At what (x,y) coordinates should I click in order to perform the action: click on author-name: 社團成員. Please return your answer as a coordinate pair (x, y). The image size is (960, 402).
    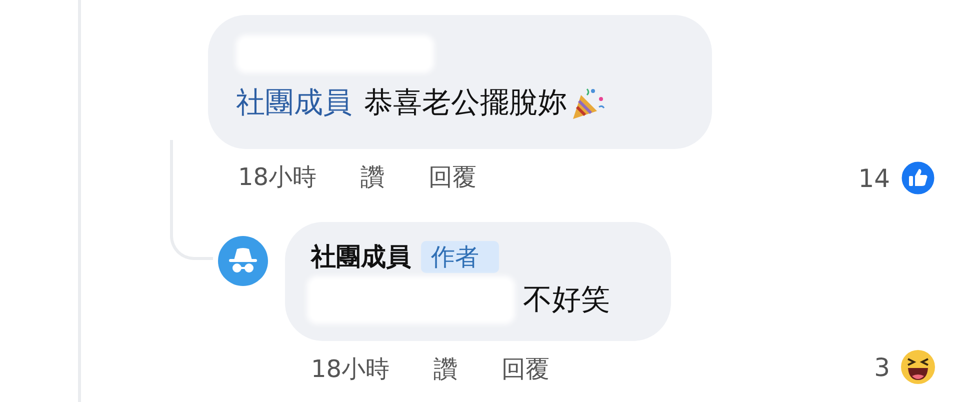
    Looking at the image, I should click on (361, 256).